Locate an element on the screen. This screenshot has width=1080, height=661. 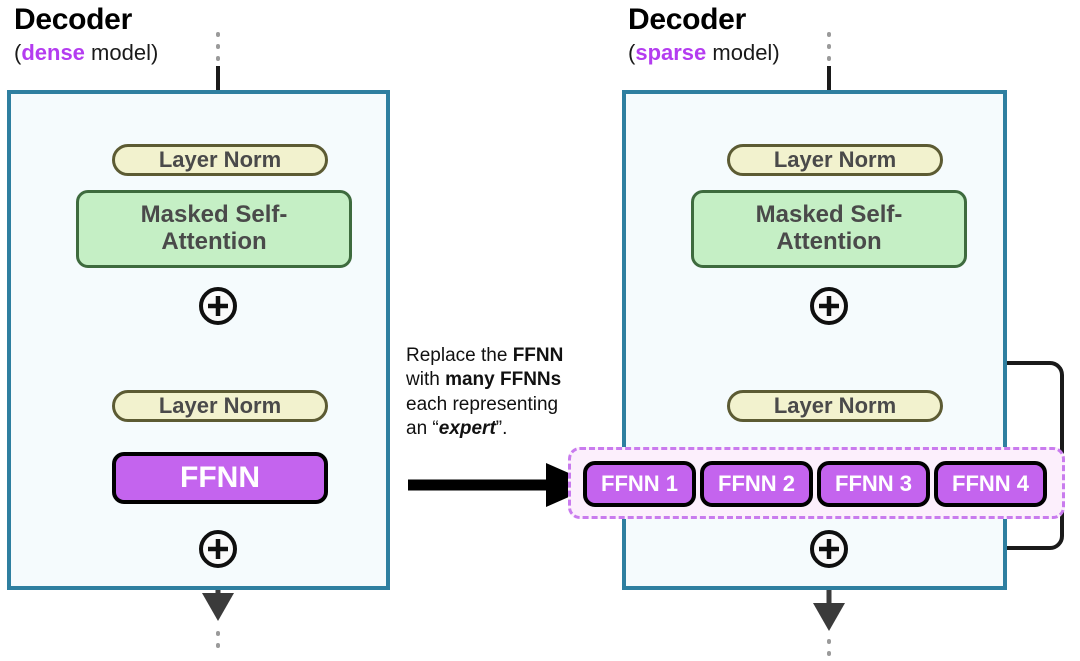
expert-ffnn-1: FFNN 1 is located at coordinates (639, 484).